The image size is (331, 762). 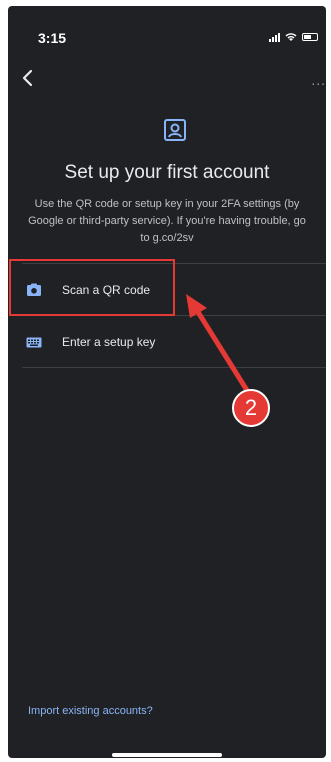 I want to click on status-icons, so click(x=293, y=37).